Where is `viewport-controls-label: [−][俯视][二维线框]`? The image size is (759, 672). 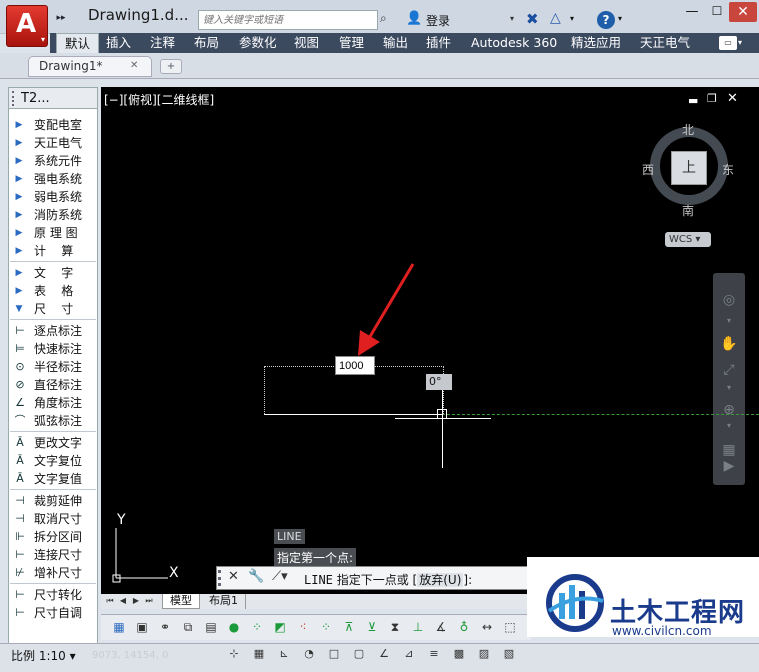
viewport-controls-label: [−][俯视][二维线框] is located at coordinates (159, 99).